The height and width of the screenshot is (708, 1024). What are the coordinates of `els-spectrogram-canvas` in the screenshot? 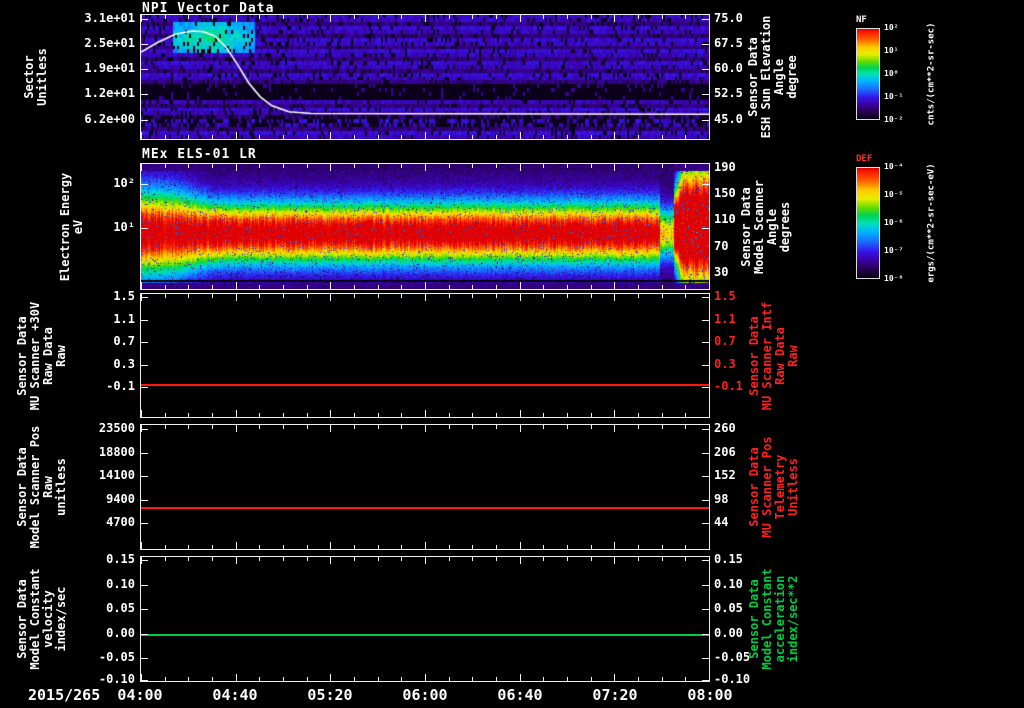 It's located at (425, 226).